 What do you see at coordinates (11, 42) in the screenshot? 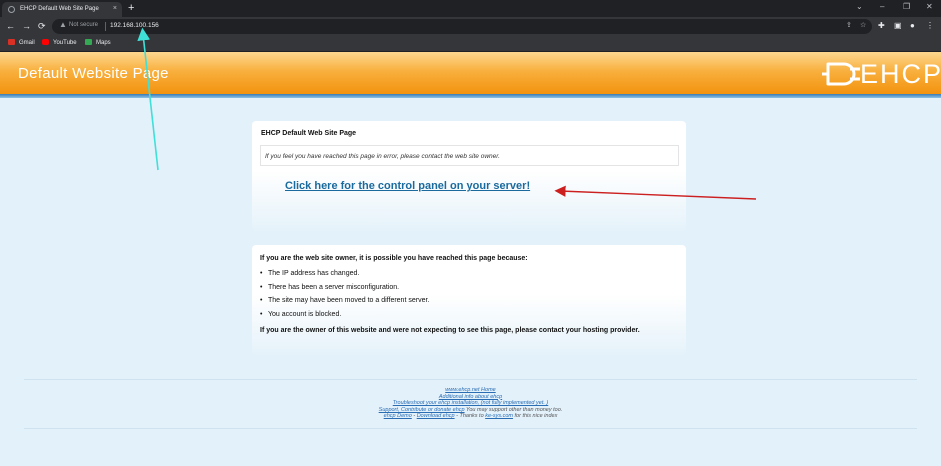
I see `gmail-icon` at bounding box center [11, 42].